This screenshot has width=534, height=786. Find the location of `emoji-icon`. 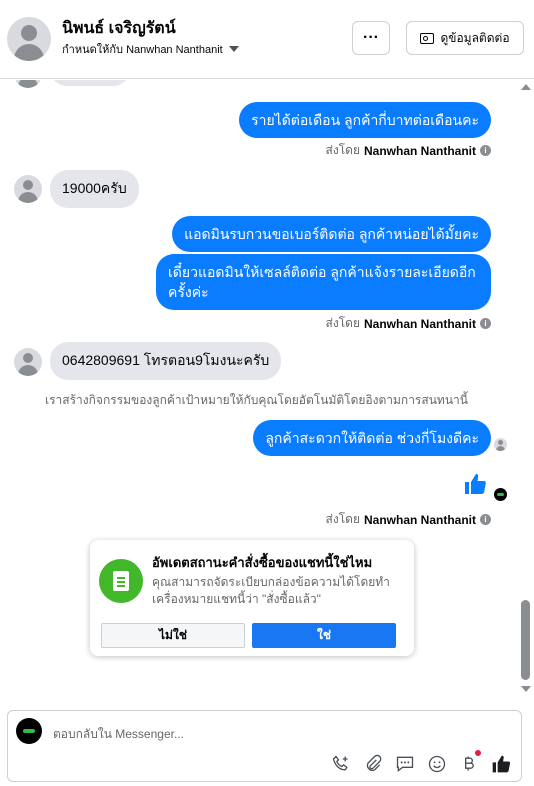

emoji-icon is located at coordinates (437, 764).